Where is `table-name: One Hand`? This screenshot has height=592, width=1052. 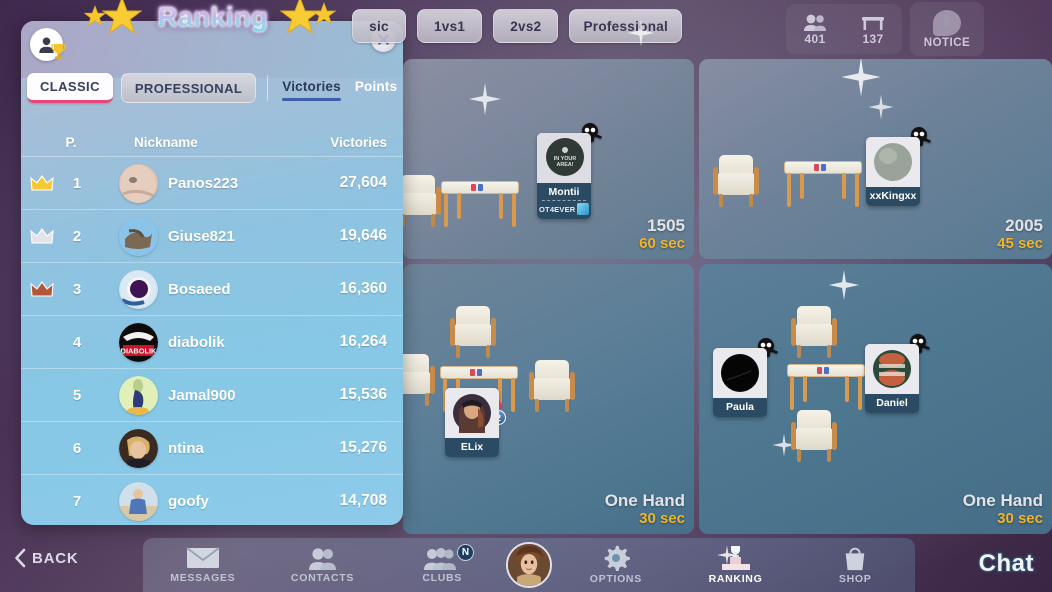
table-name: One Hand is located at coordinates (644, 501).